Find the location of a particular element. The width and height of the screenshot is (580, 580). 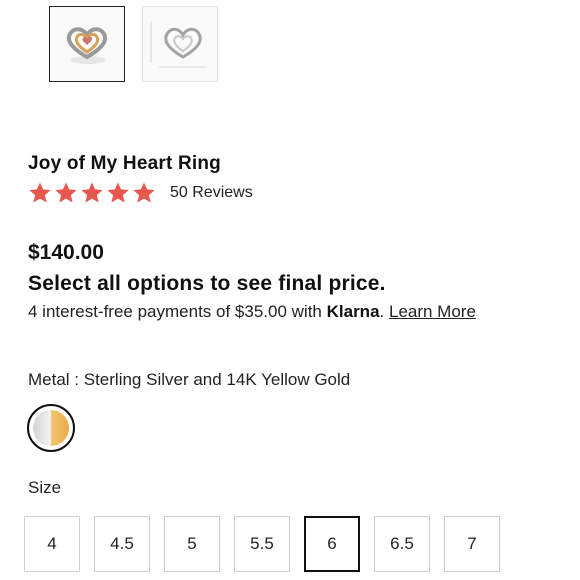

metal-swatch-silver-gold is located at coordinates (51, 428).